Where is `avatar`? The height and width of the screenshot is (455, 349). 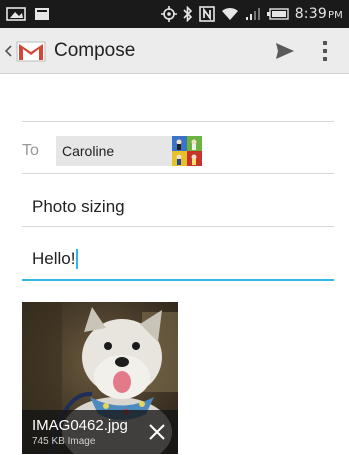
avatar is located at coordinates (187, 151).